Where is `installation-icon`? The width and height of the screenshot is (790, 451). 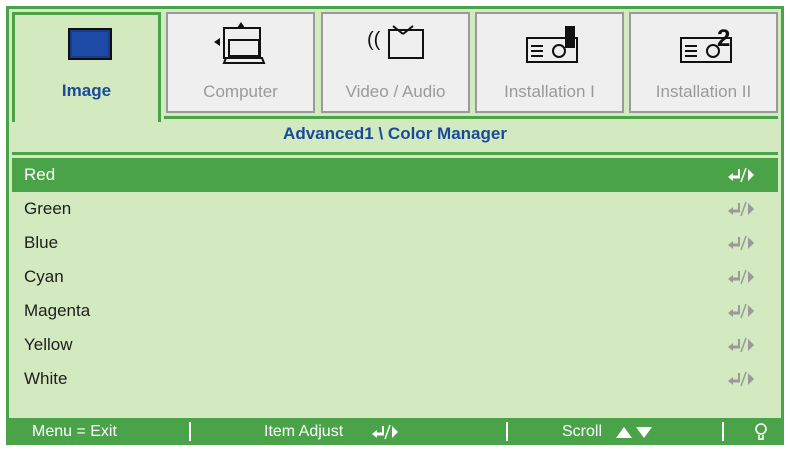 installation-icon is located at coordinates (549, 49).